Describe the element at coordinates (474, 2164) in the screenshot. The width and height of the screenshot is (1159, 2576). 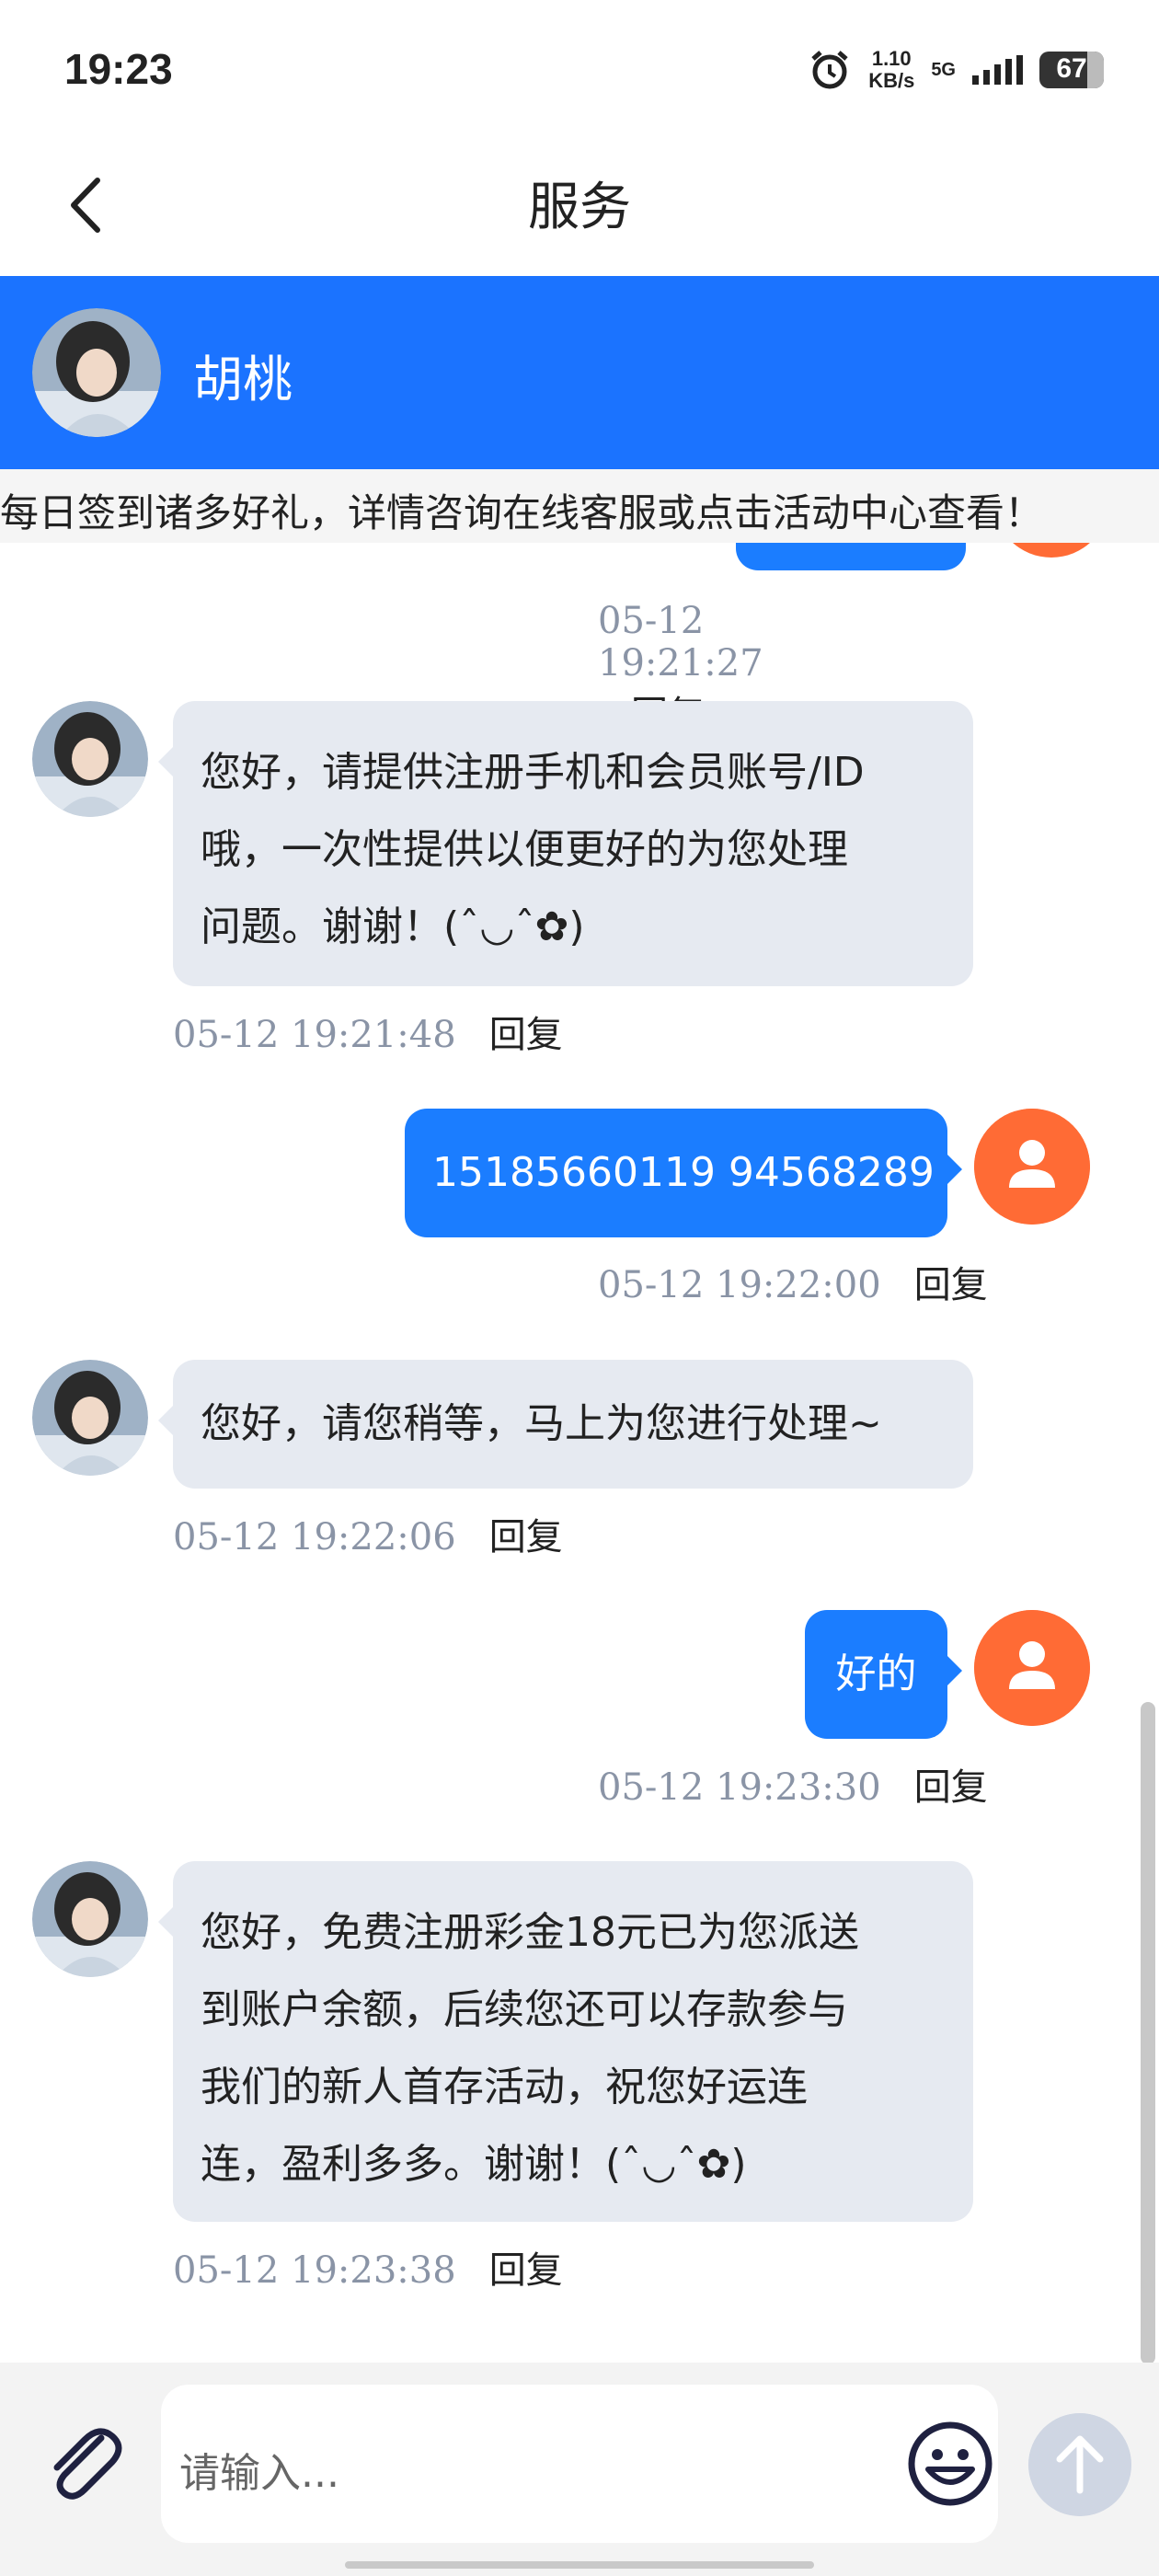
I see `message-line: 连，盈利多多。谢谢！(ˆ◡ˆ✿)` at that location.